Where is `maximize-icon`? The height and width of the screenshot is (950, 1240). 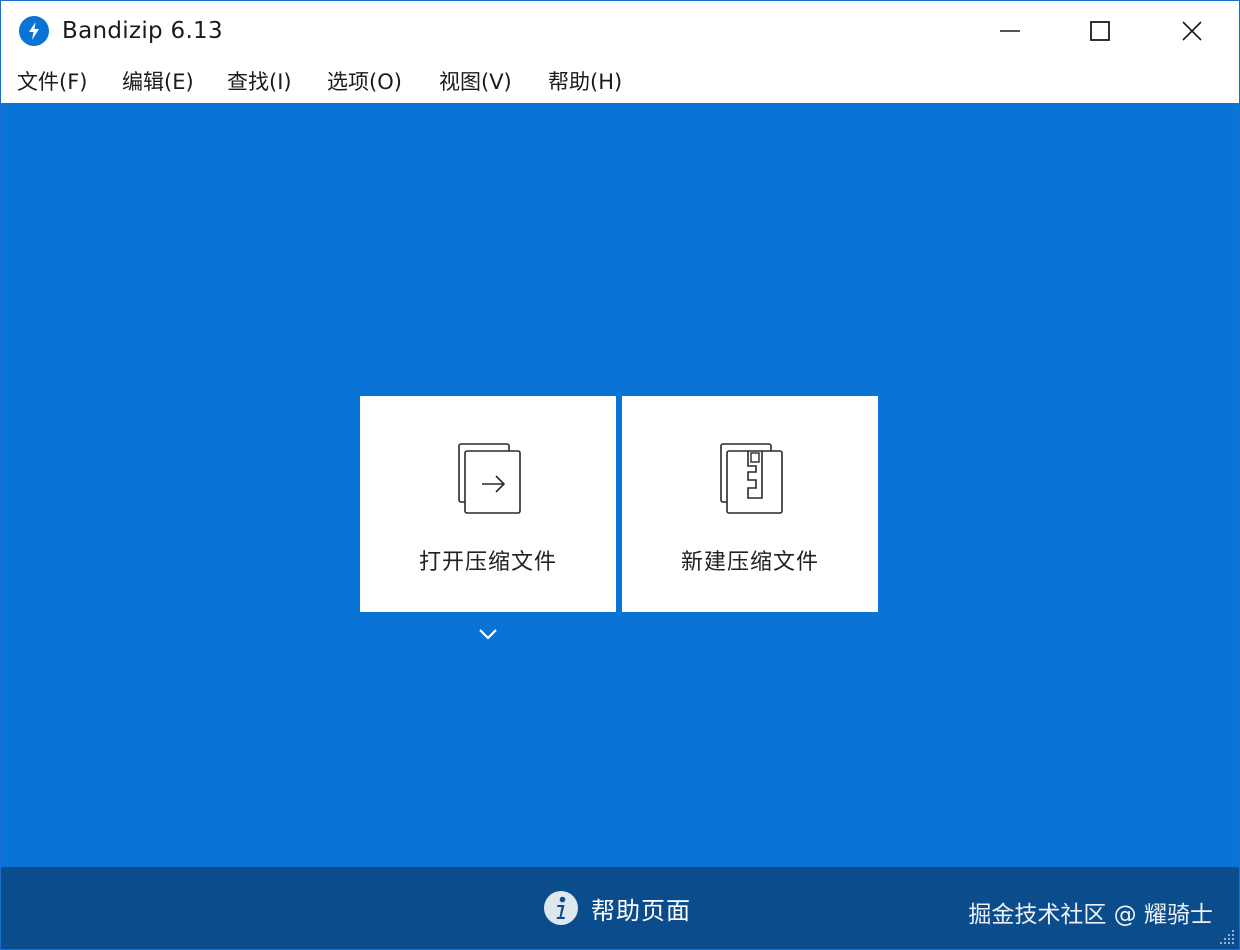
maximize-icon is located at coordinates (1100, 31).